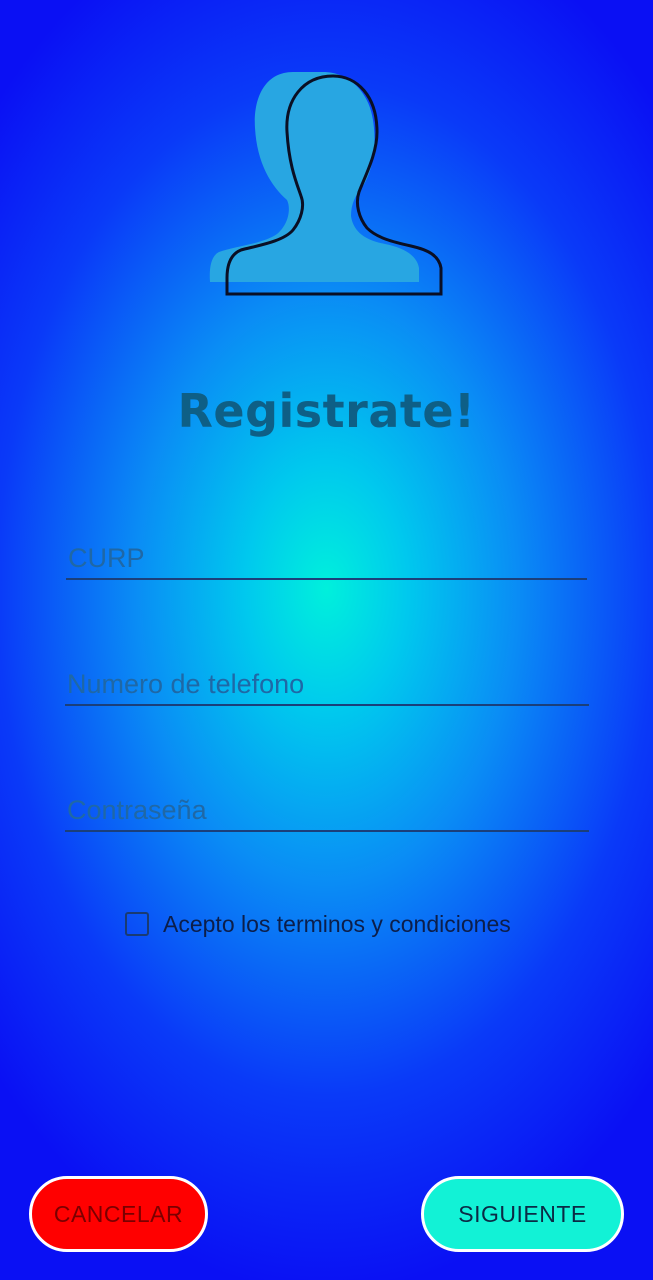 This screenshot has width=653, height=1280. Describe the element at coordinates (326, 411) in the screenshot. I see `page-title: Registrate!` at that location.